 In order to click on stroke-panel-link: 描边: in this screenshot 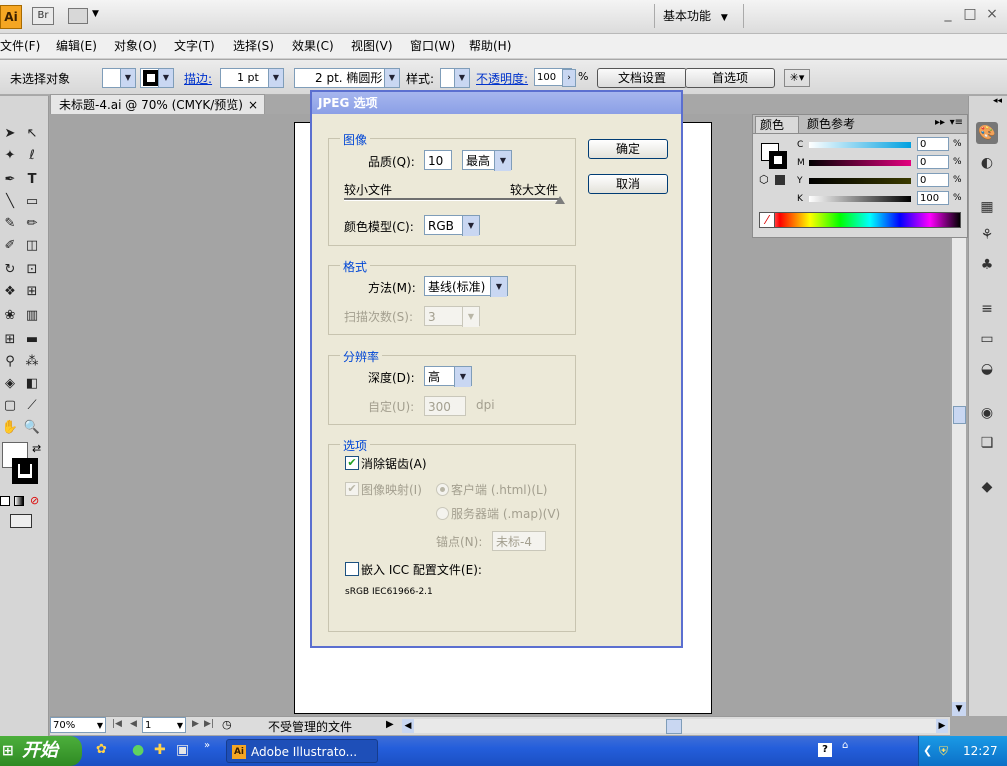, I will do `click(198, 78)`.